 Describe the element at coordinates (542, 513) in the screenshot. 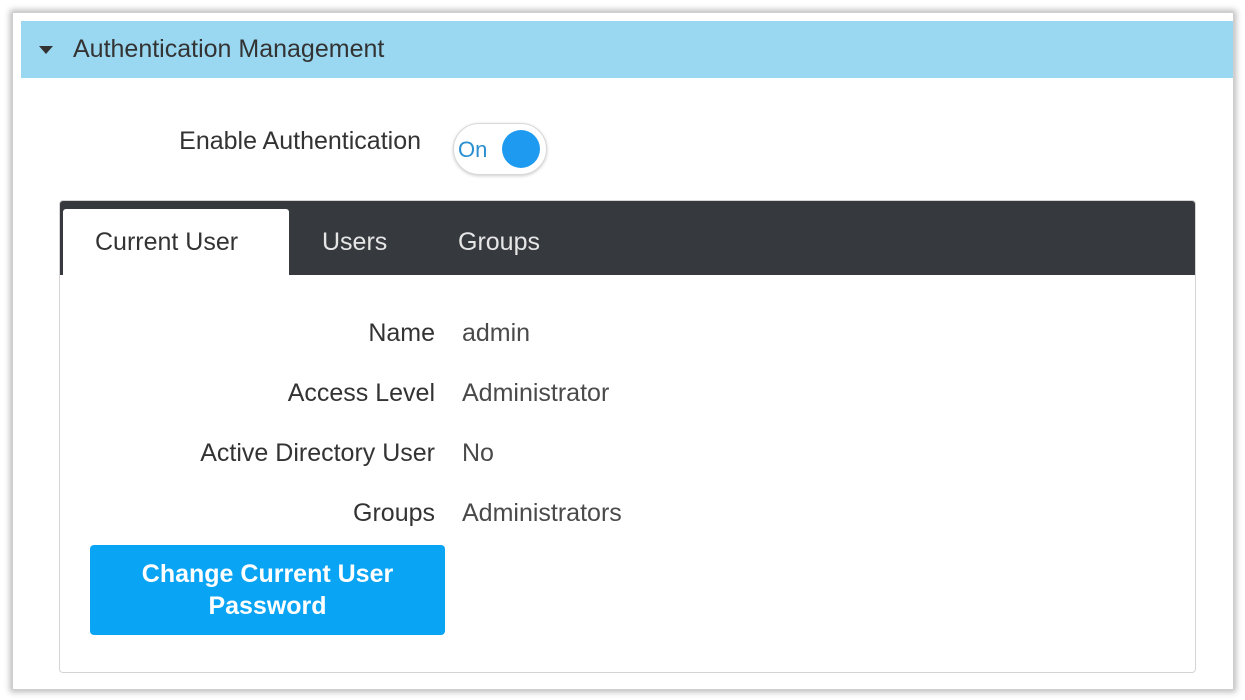

I see `groups-value: Administrators` at that location.